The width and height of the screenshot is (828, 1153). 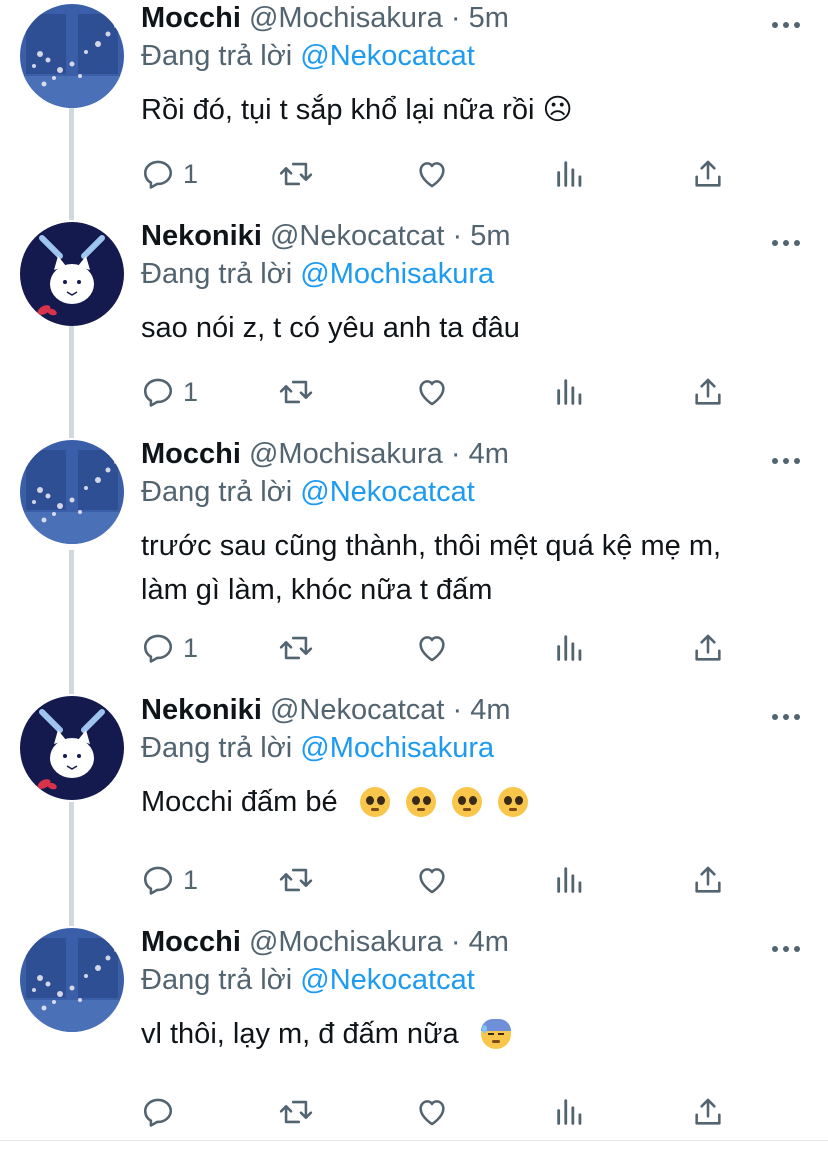 I want to click on retweet-icon, so click(x=296, y=648).